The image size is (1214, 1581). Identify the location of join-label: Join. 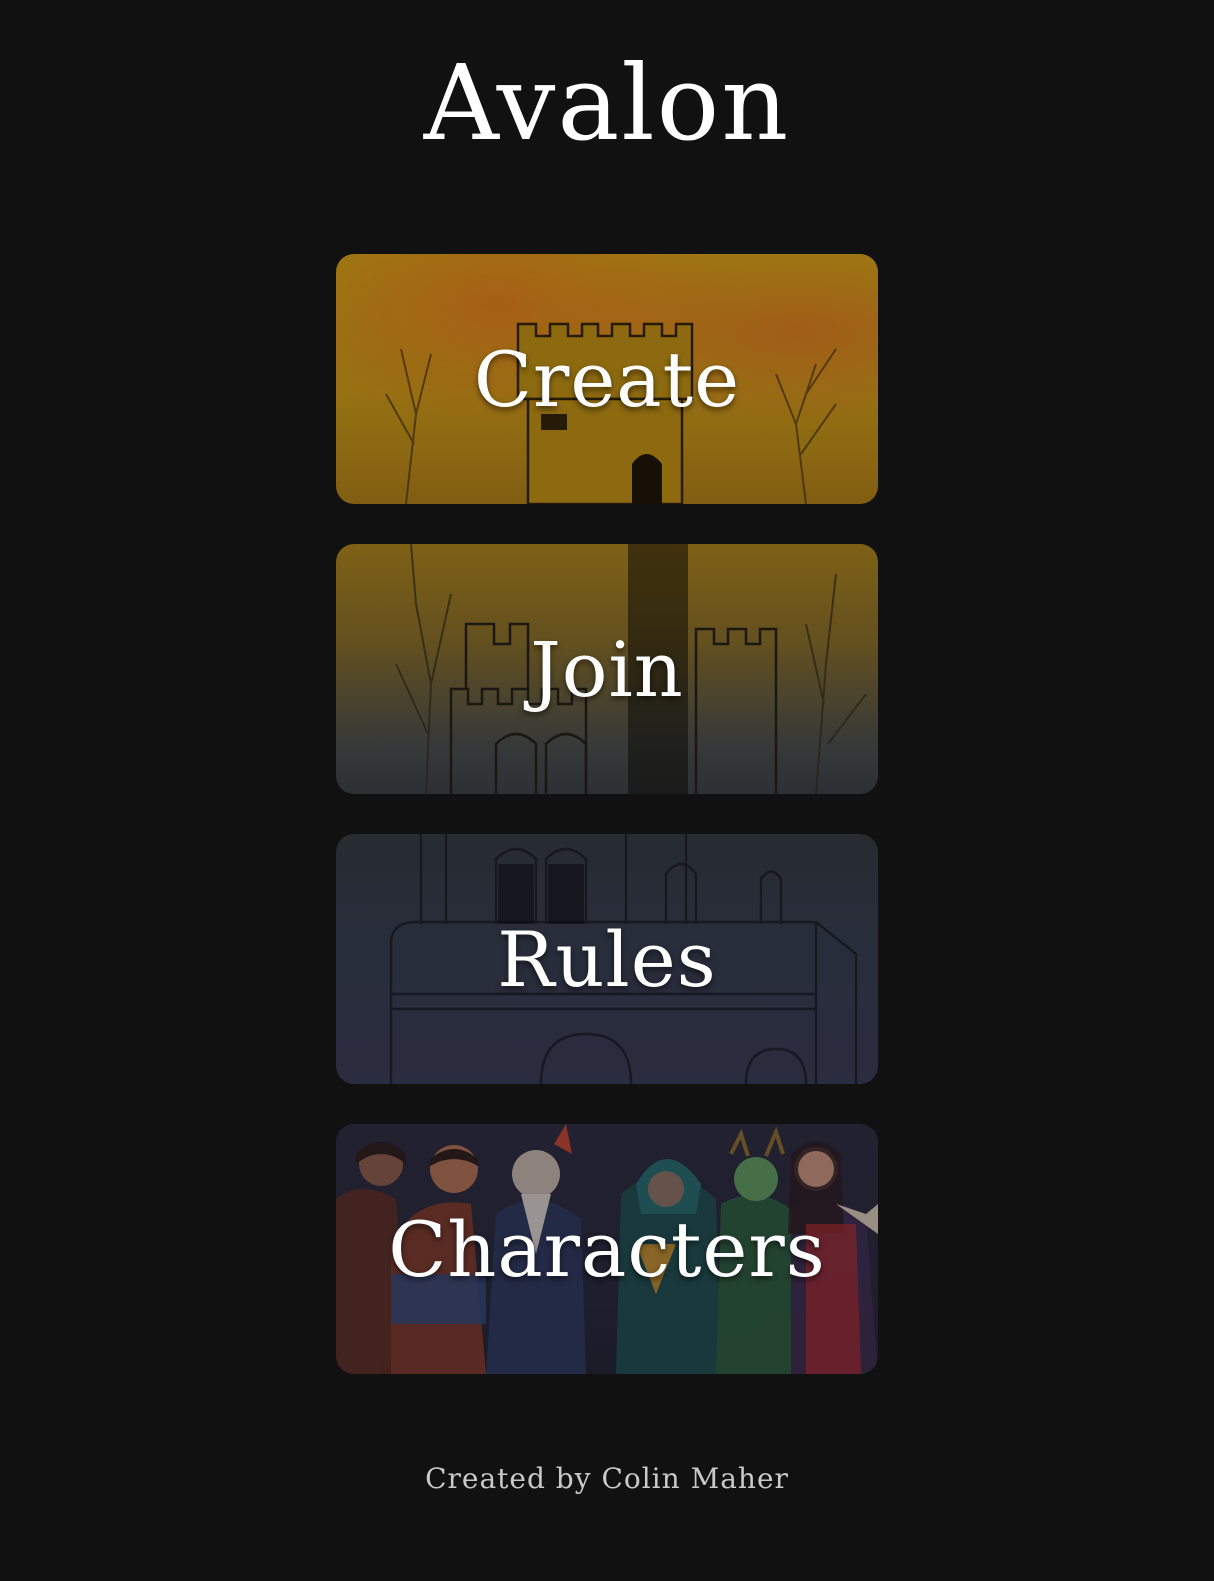
(607, 669).